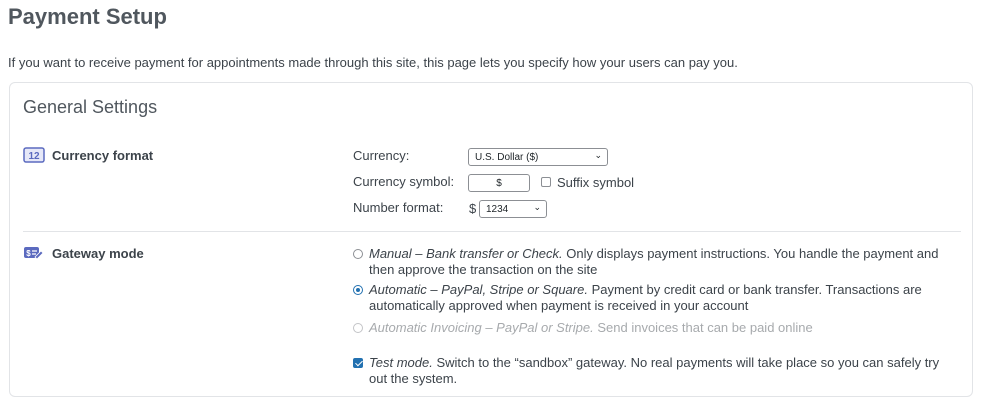 This screenshot has height=409, width=984. Describe the element at coordinates (466, 253) in the screenshot. I see `gateway-manual-name: Manual – Bank transfer or Check.` at that location.